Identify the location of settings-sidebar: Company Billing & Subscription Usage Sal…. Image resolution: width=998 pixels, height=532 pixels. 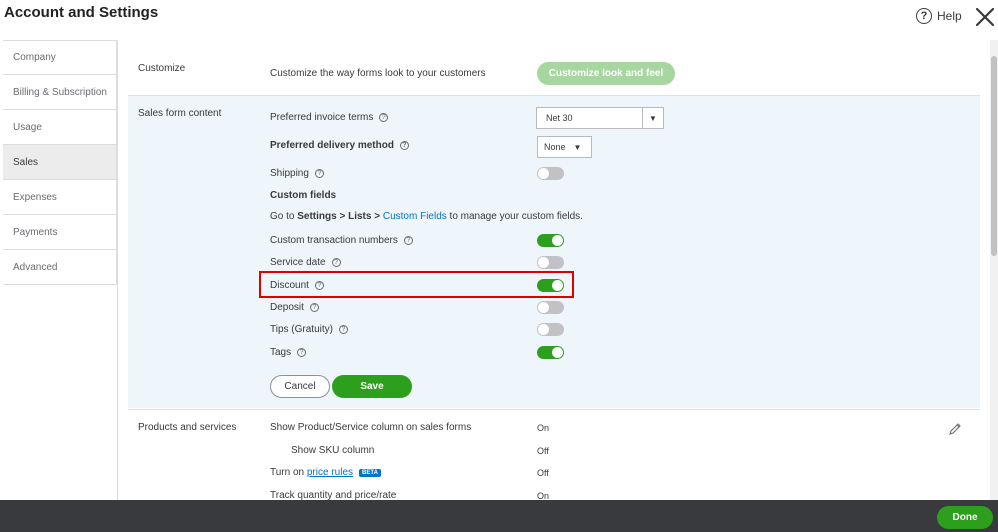
(60, 162).